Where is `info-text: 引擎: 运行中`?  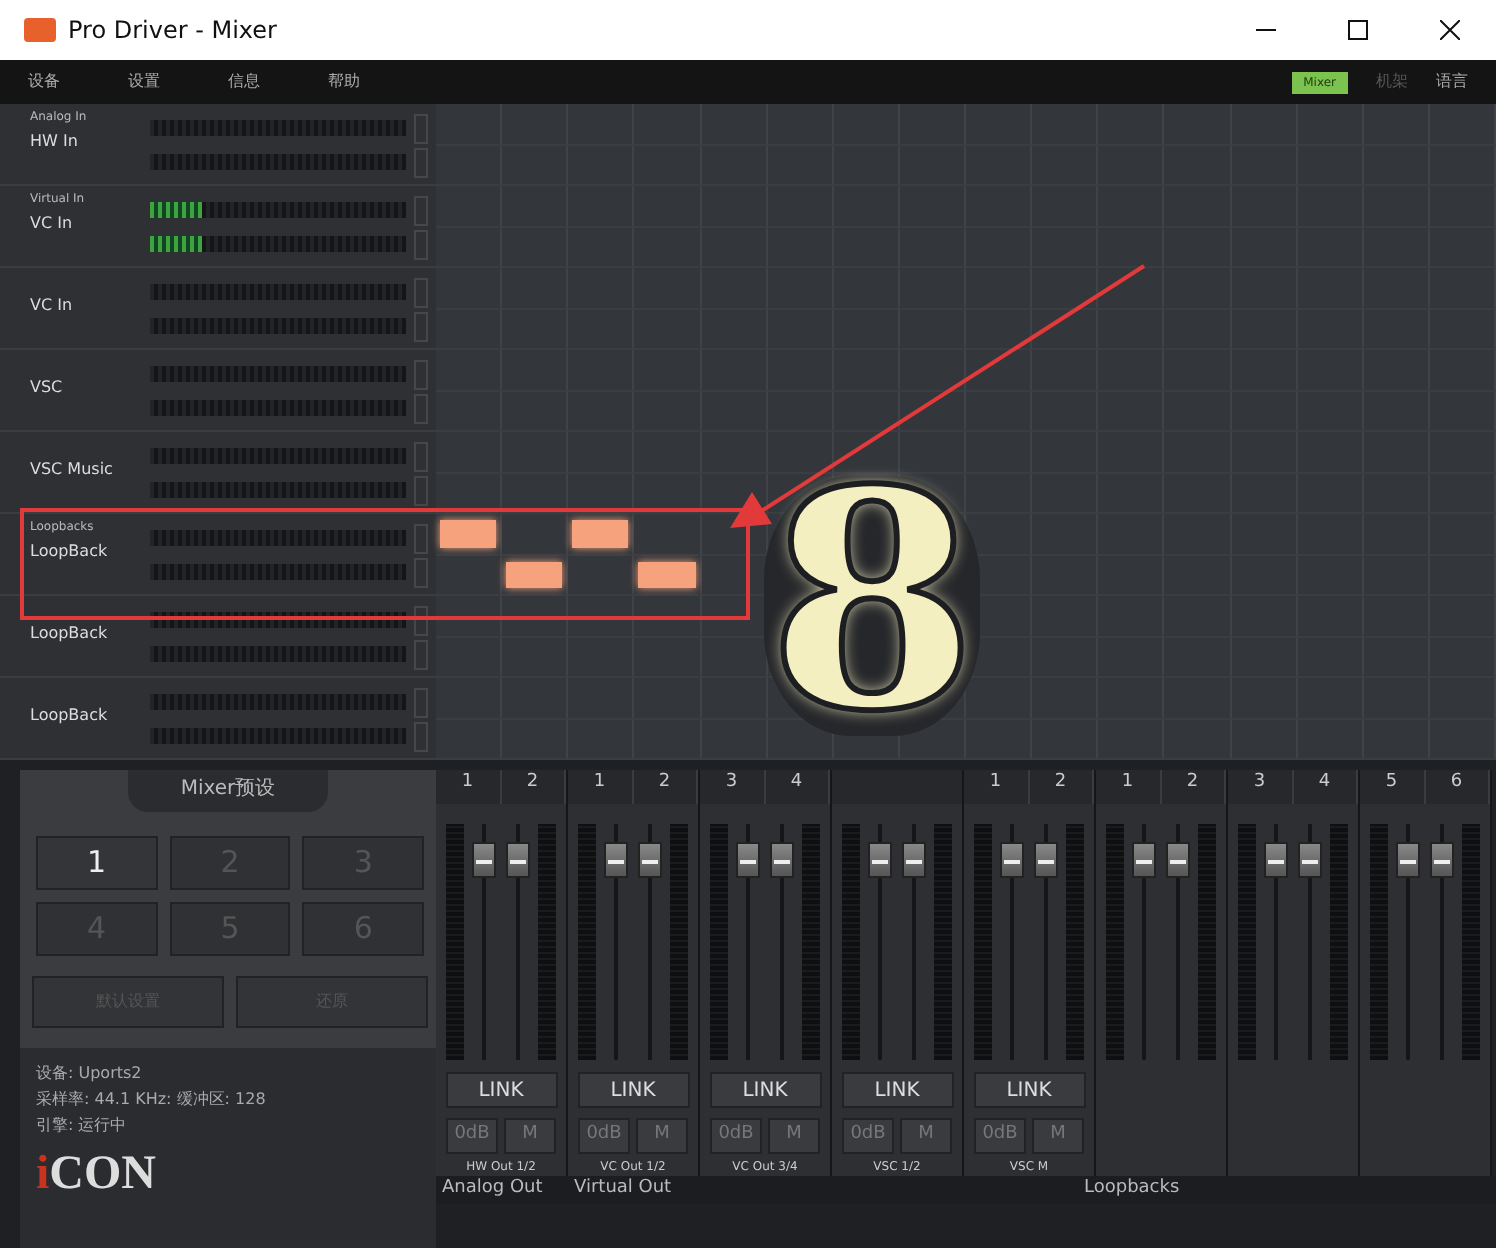
info-text: 引擎: 运行中 is located at coordinates (82, 1126).